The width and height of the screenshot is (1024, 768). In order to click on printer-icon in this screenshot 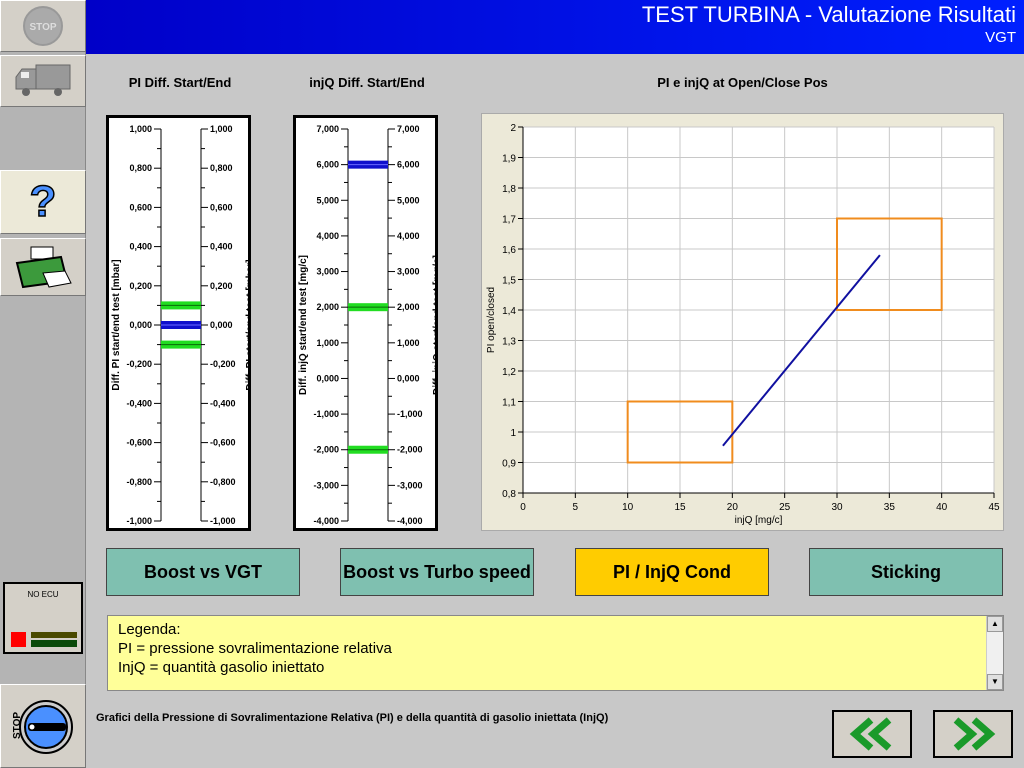, I will do `click(43, 267)`.